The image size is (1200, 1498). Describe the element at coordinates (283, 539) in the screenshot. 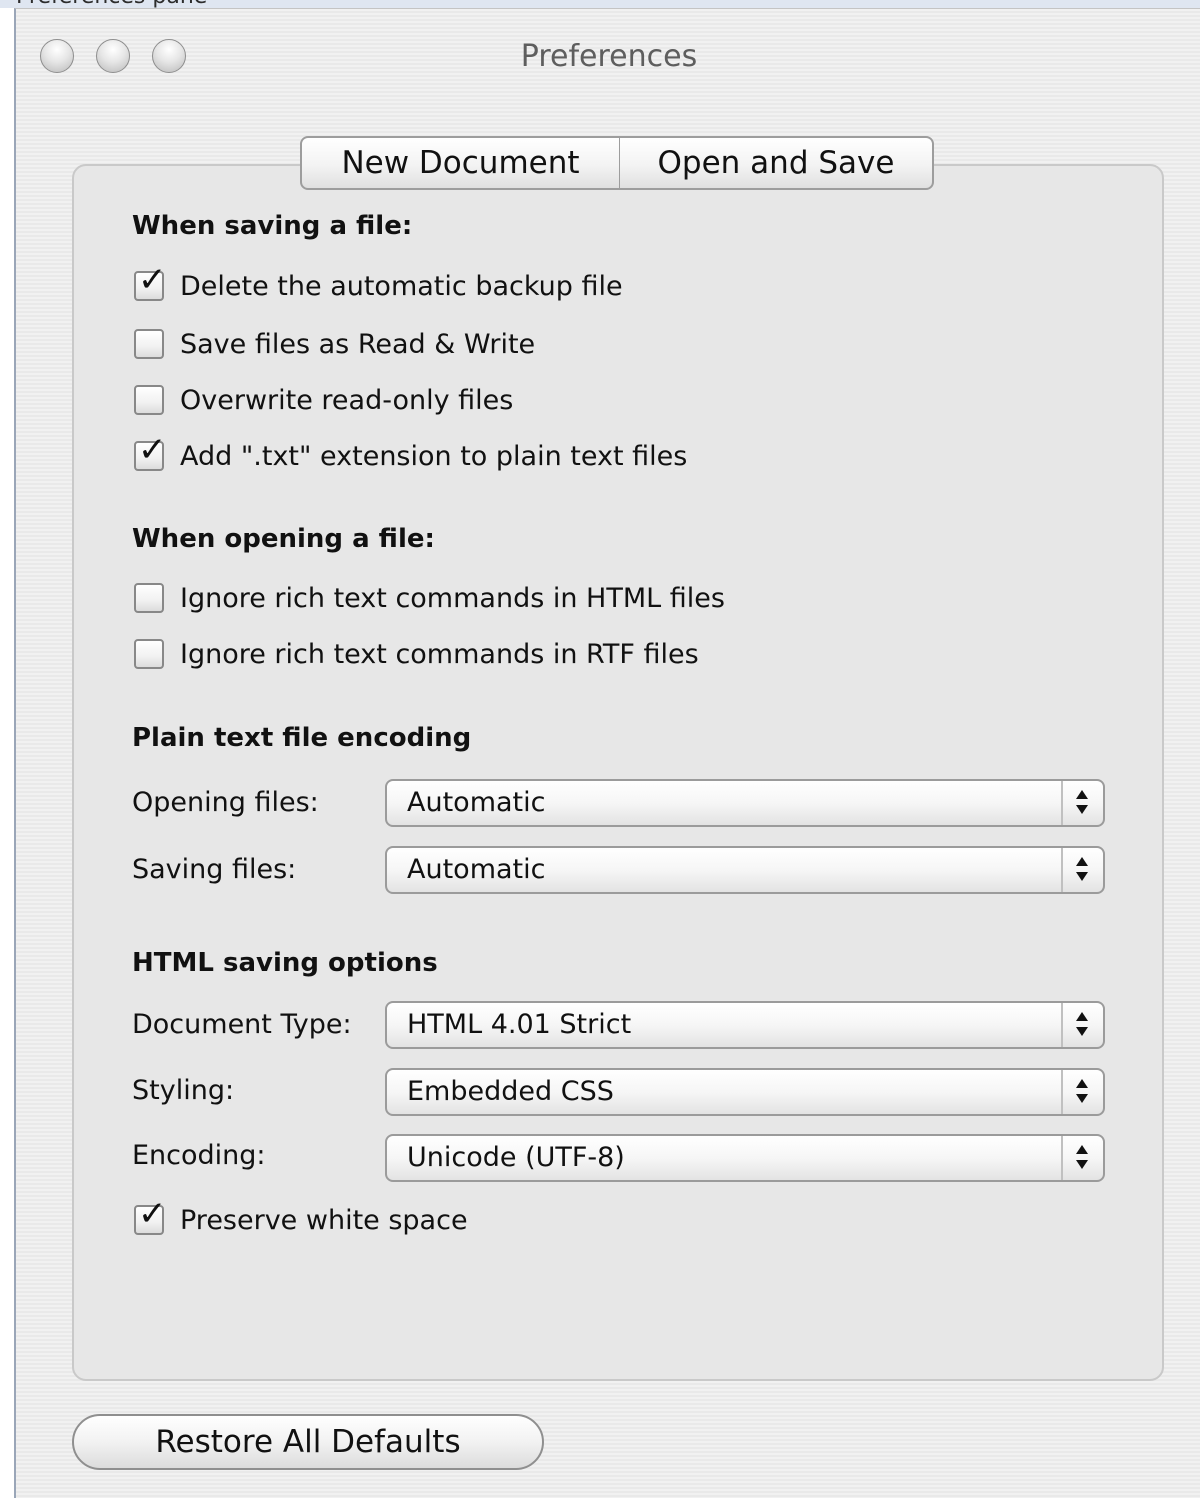

I see `opening-heading: When opening a file:` at that location.